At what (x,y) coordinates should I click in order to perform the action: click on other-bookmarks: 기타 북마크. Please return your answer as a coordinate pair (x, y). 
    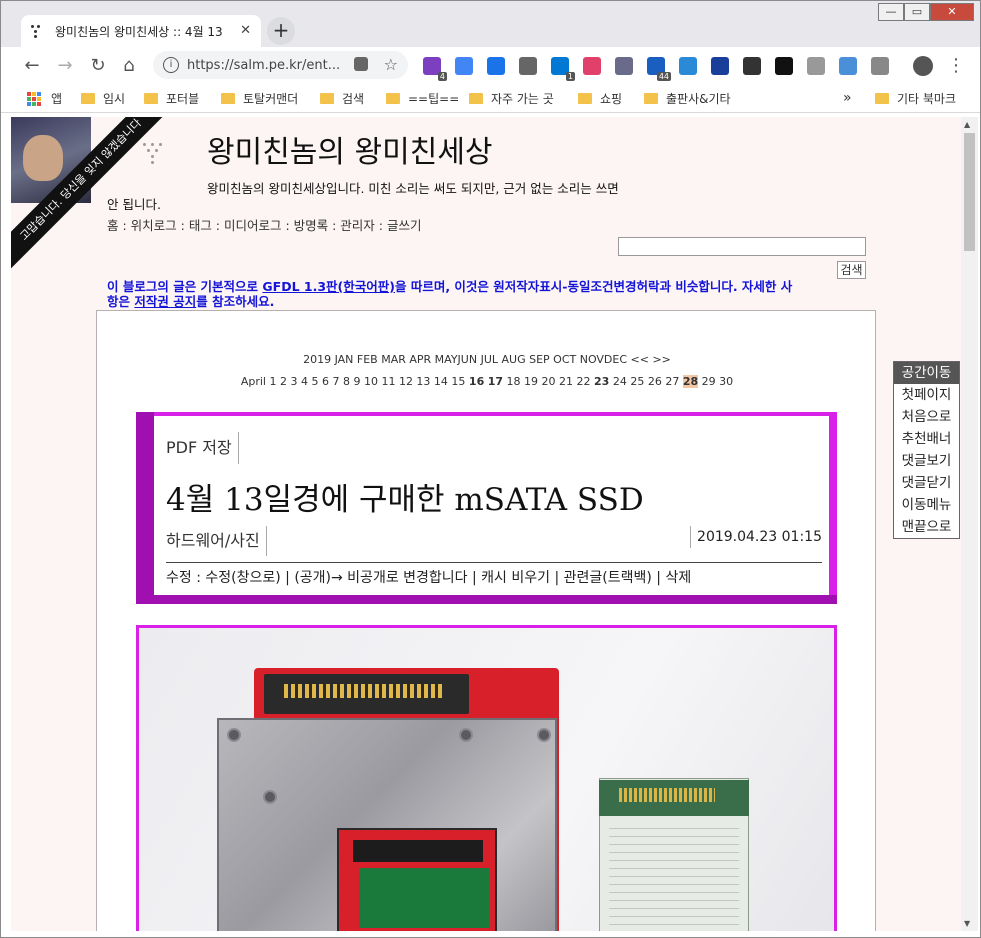
    Looking at the image, I should click on (915, 98).